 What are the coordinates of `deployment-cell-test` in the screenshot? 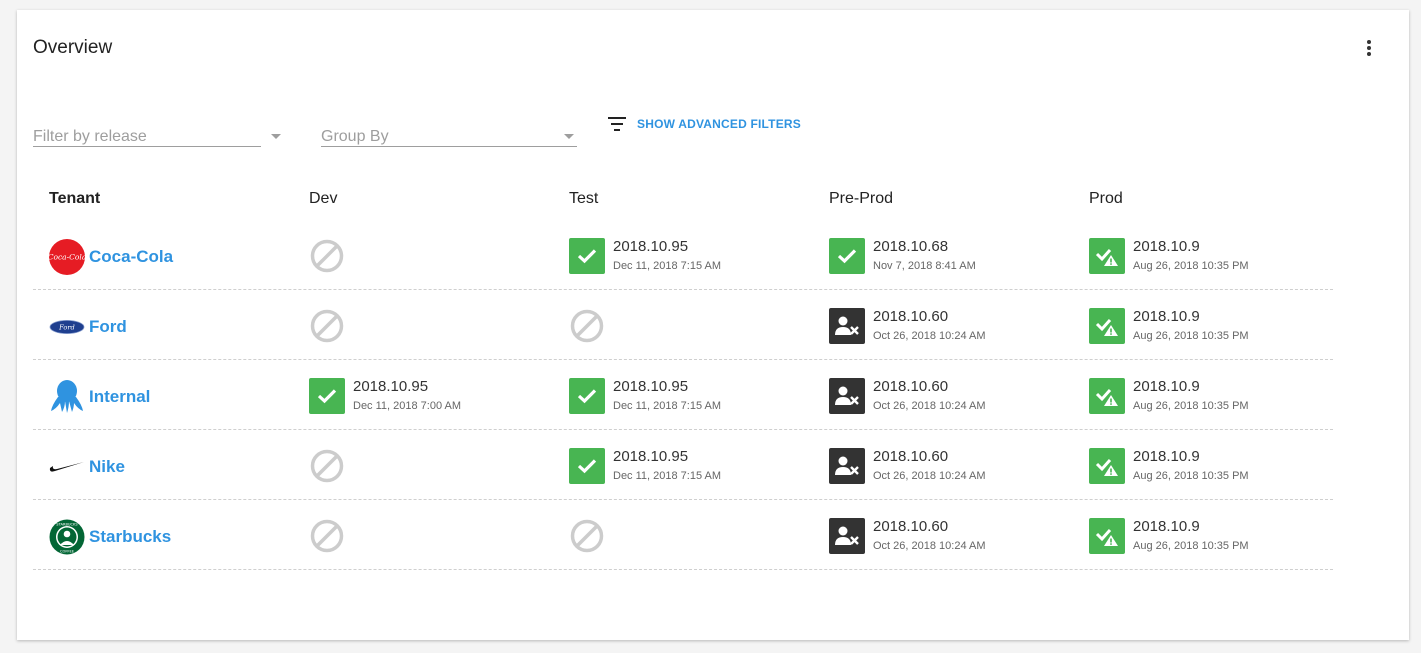 It's located at (587, 538).